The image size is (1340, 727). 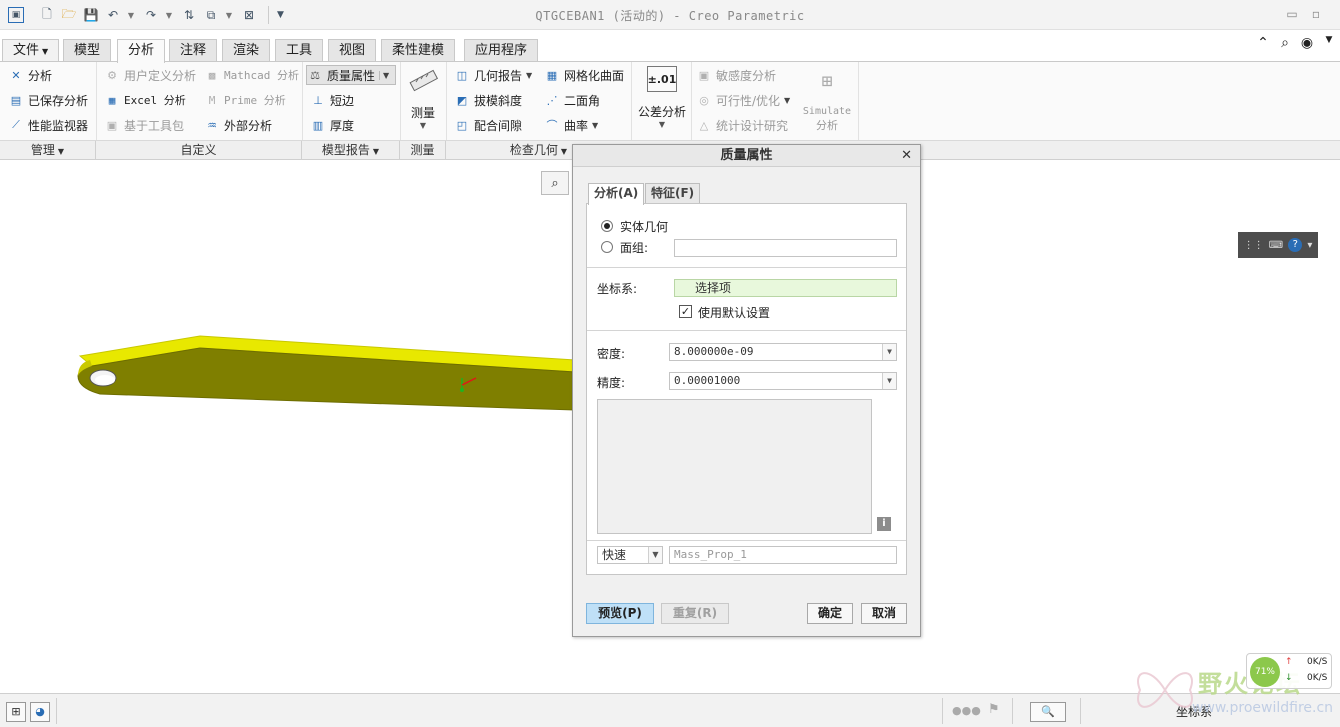 What do you see at coordinates (994, 709) in the screenshot?
I see `flag-icon: ⚑` at bounding box center [994, 709].